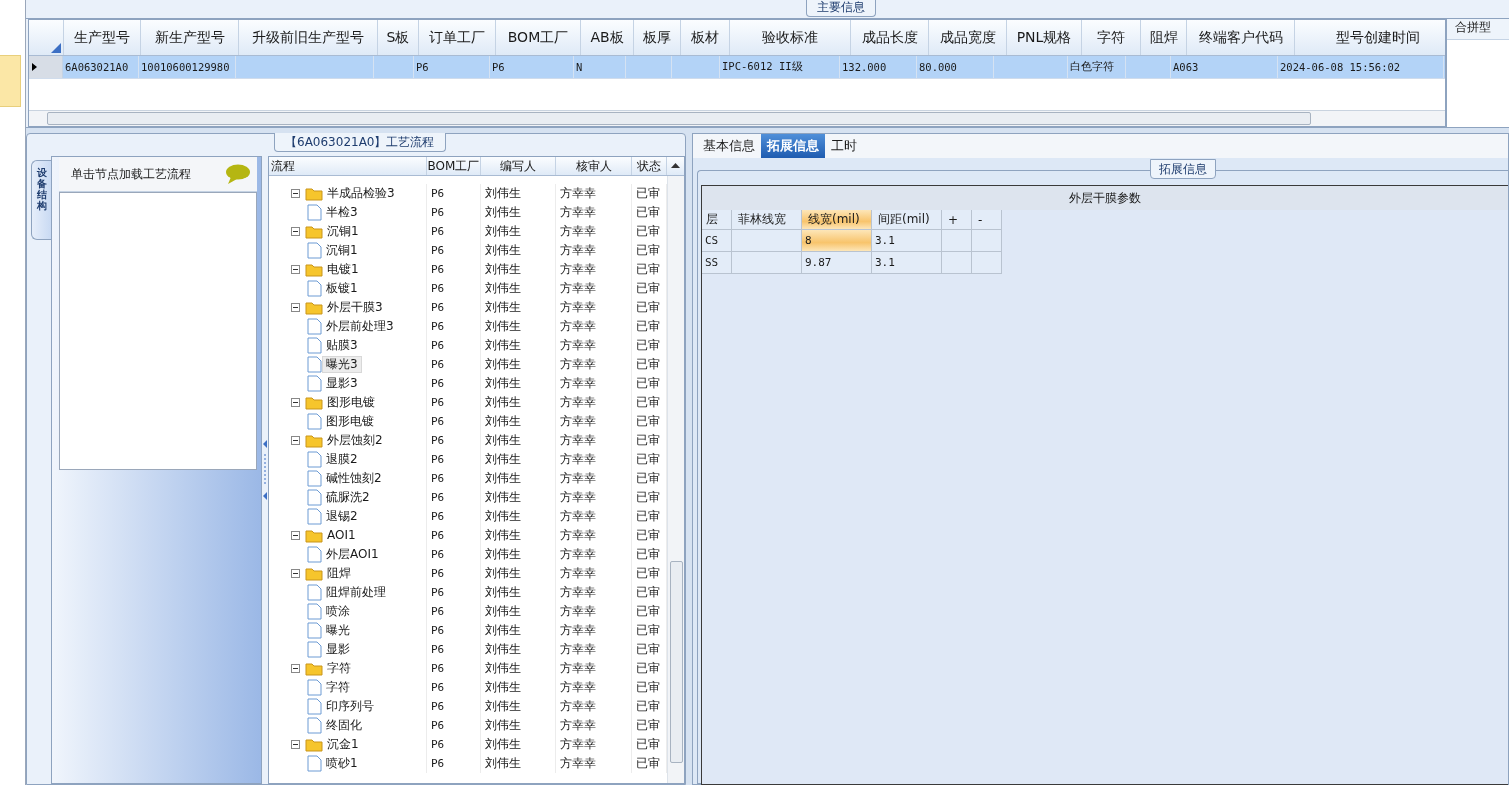  Describe the element at coordinates (578, 611) in the screenshot. I see `table-cell: 方幸幸` at that location.